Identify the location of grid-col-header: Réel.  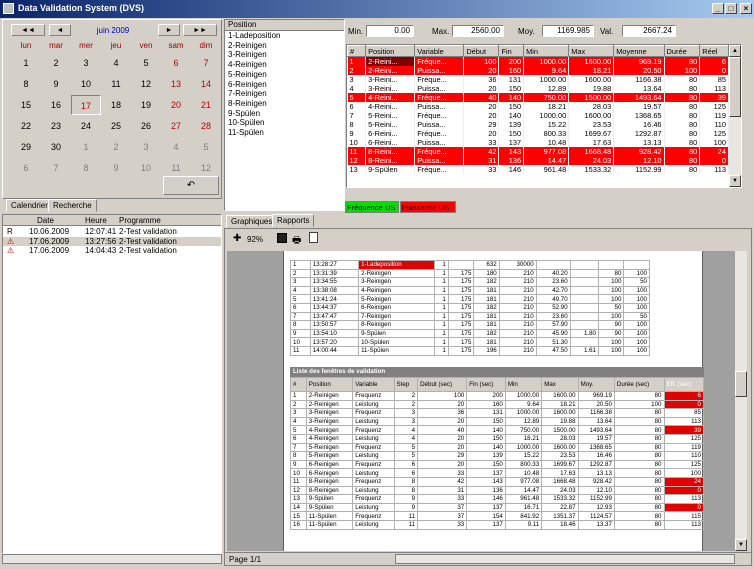
(714, 51).